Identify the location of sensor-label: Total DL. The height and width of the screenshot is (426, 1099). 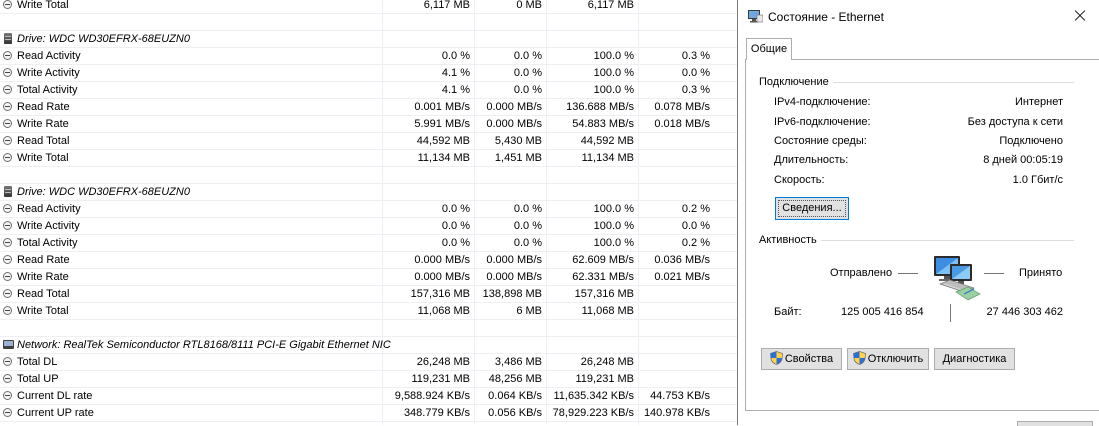
(37, 362).